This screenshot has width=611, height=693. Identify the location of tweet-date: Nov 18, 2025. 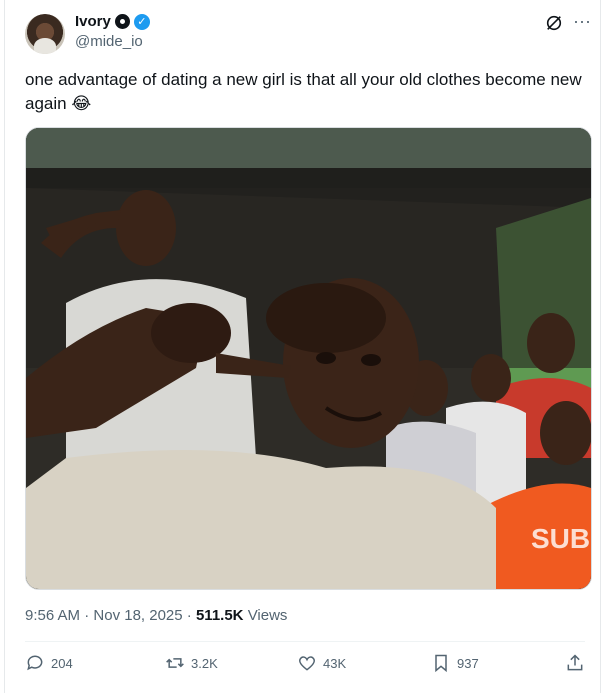
(137, 615).